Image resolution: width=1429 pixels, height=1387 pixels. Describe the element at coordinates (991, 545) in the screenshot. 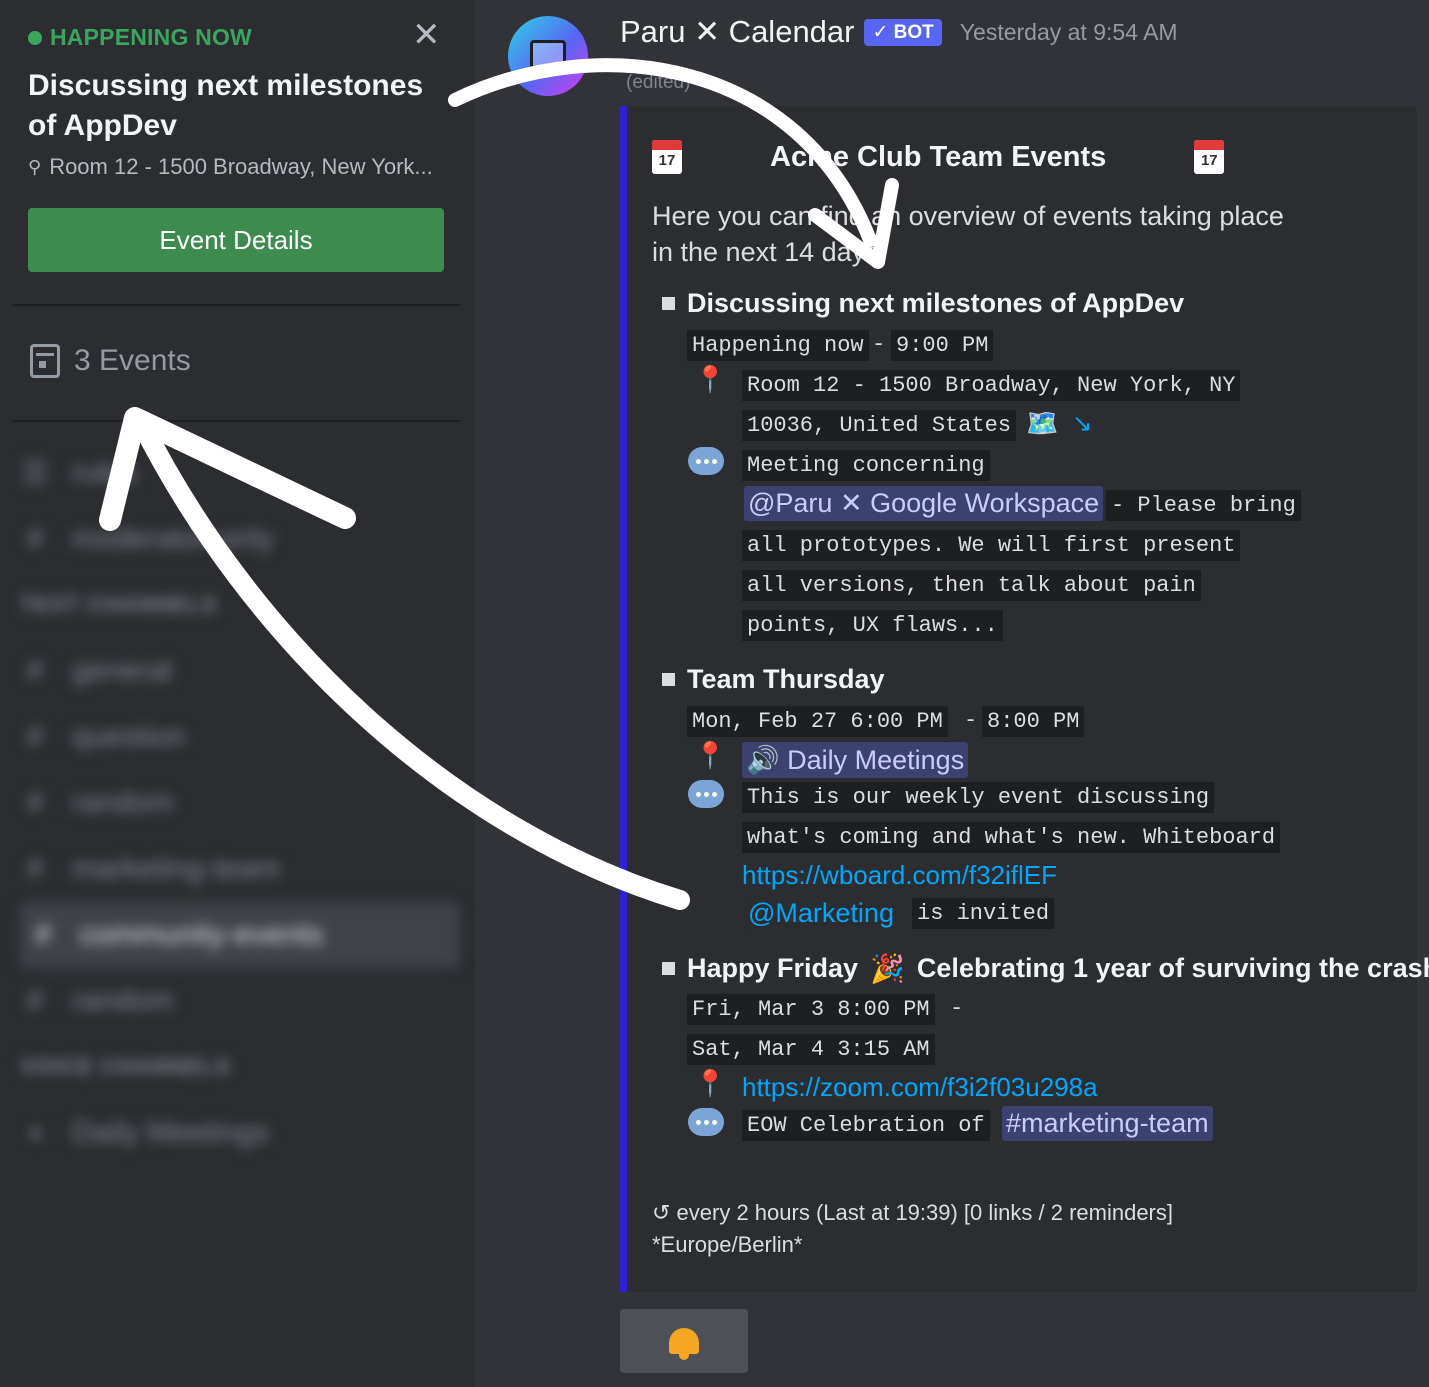

I see `event-description-line: all prototypes. We will first present` at that location.